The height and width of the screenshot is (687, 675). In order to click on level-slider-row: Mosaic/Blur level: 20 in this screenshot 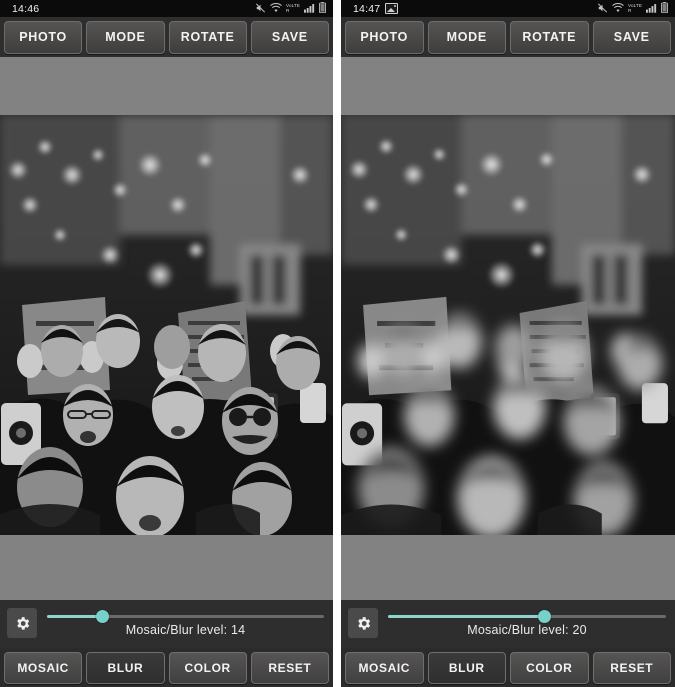, I will do `click(508, 624)`.